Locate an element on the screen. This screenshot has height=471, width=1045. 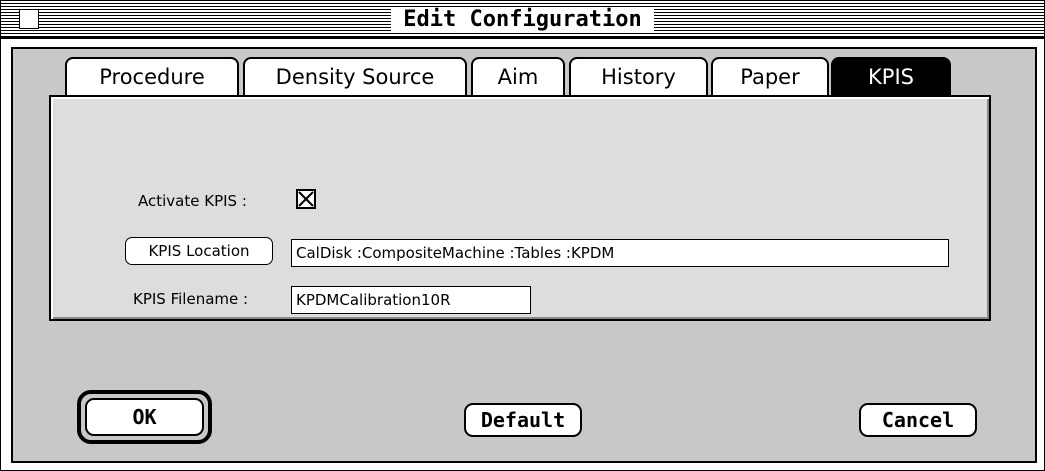
tab-kpis: KPIS is located at coordinates (891, 76).